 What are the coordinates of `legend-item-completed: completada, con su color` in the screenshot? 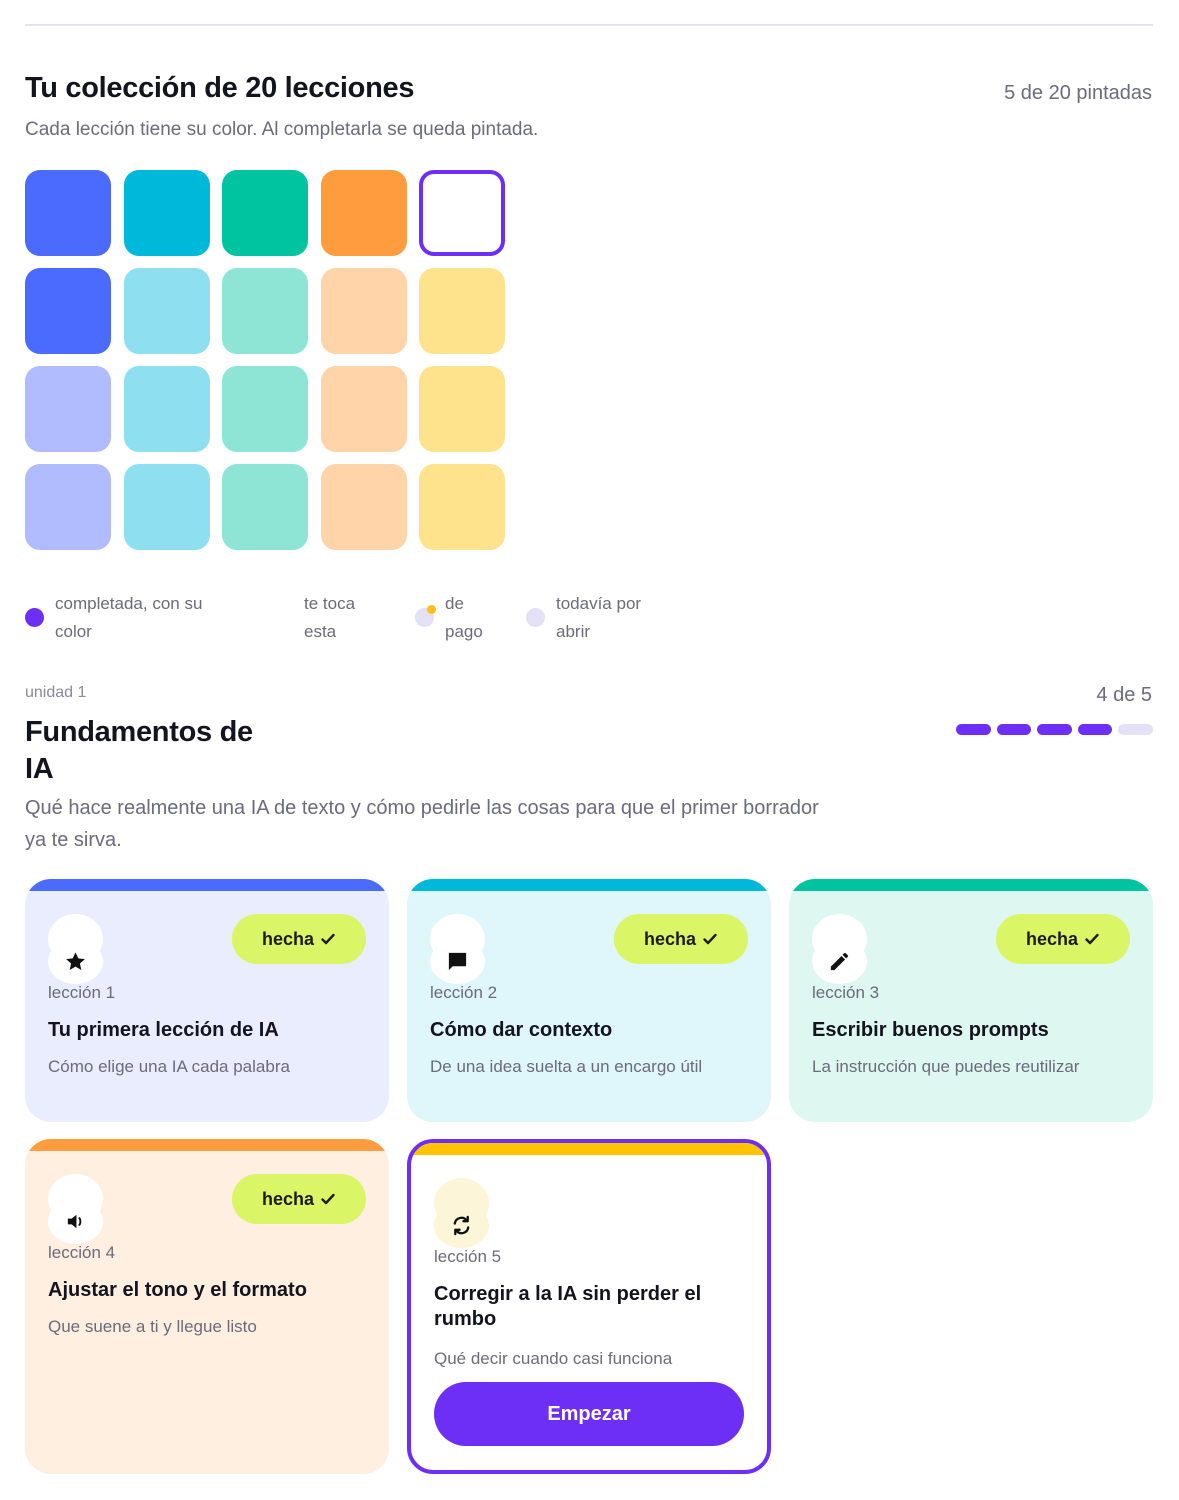 It's located at (130, 618).